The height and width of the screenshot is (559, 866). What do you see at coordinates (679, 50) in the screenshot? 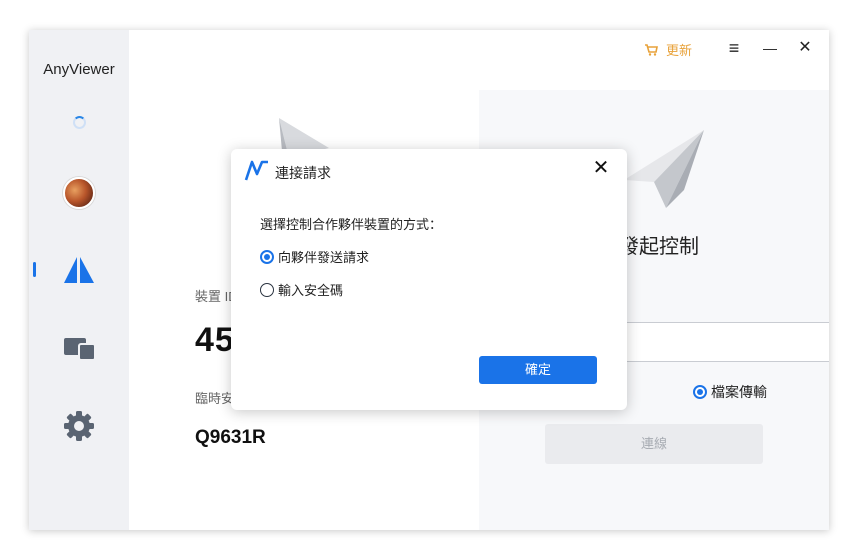
I see `update-label: 更新` at bounding box center [679, 50].